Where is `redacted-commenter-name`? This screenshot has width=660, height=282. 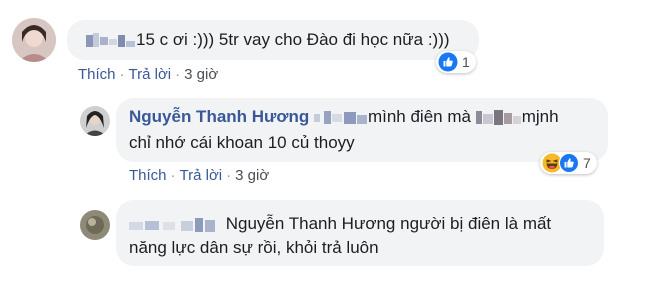 redacted-commenter-name is located at coordinates (175, 225).